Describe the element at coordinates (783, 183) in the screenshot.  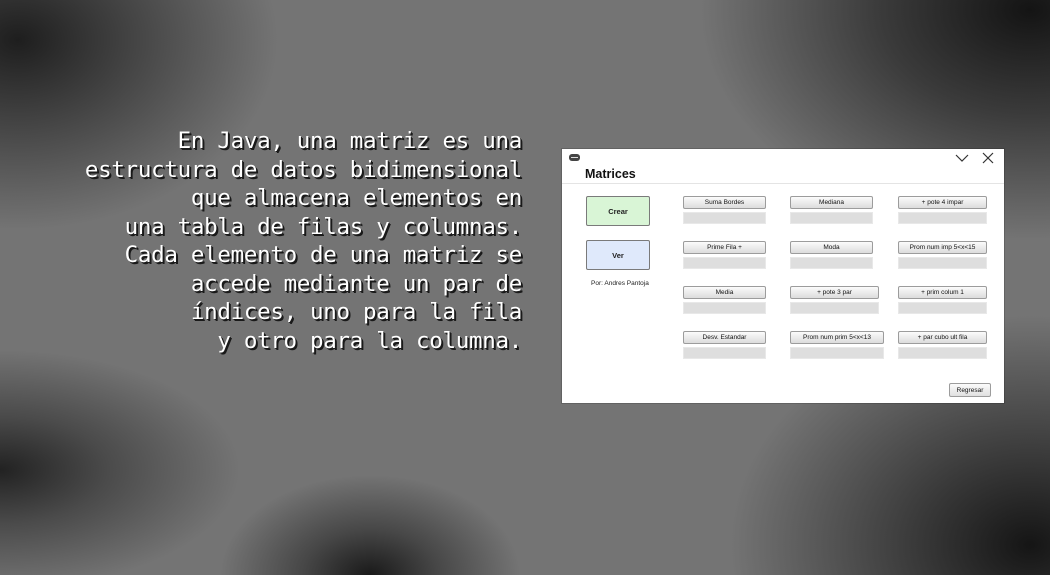
I see `title-divider` at that location.